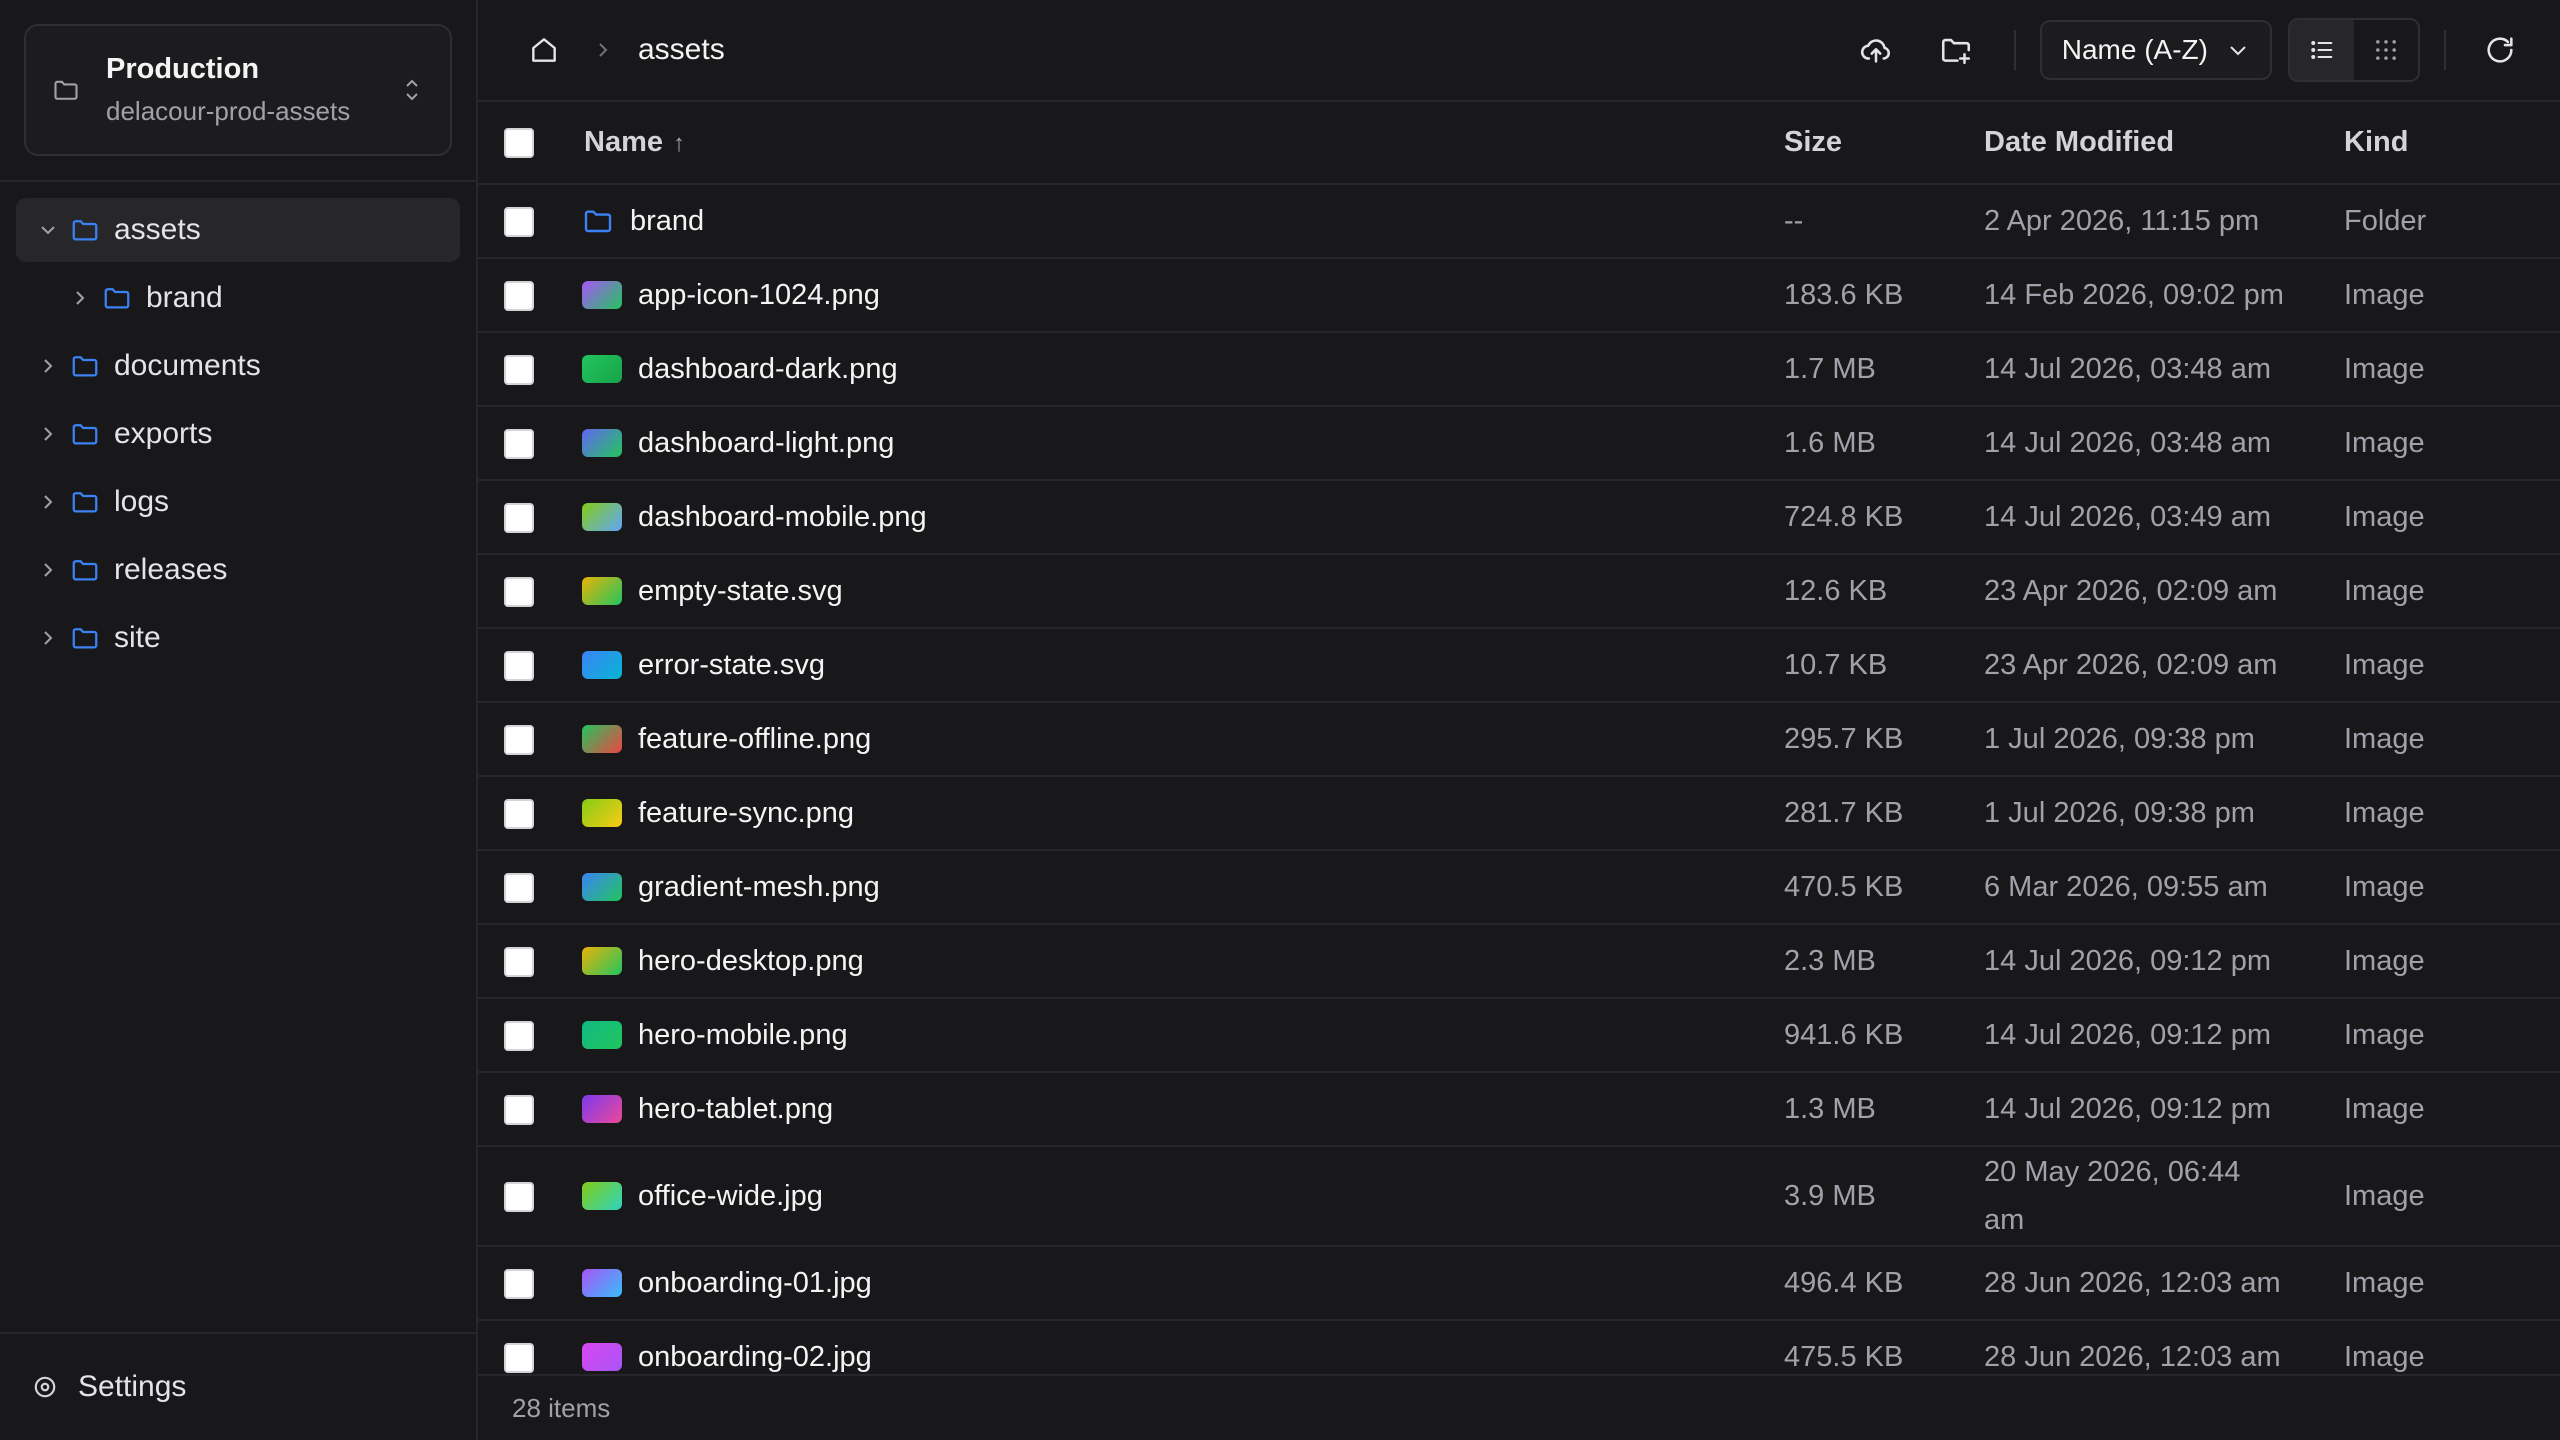  I want to click on file-name-cell: dashboard-mobile.png, so click(1183, 517).